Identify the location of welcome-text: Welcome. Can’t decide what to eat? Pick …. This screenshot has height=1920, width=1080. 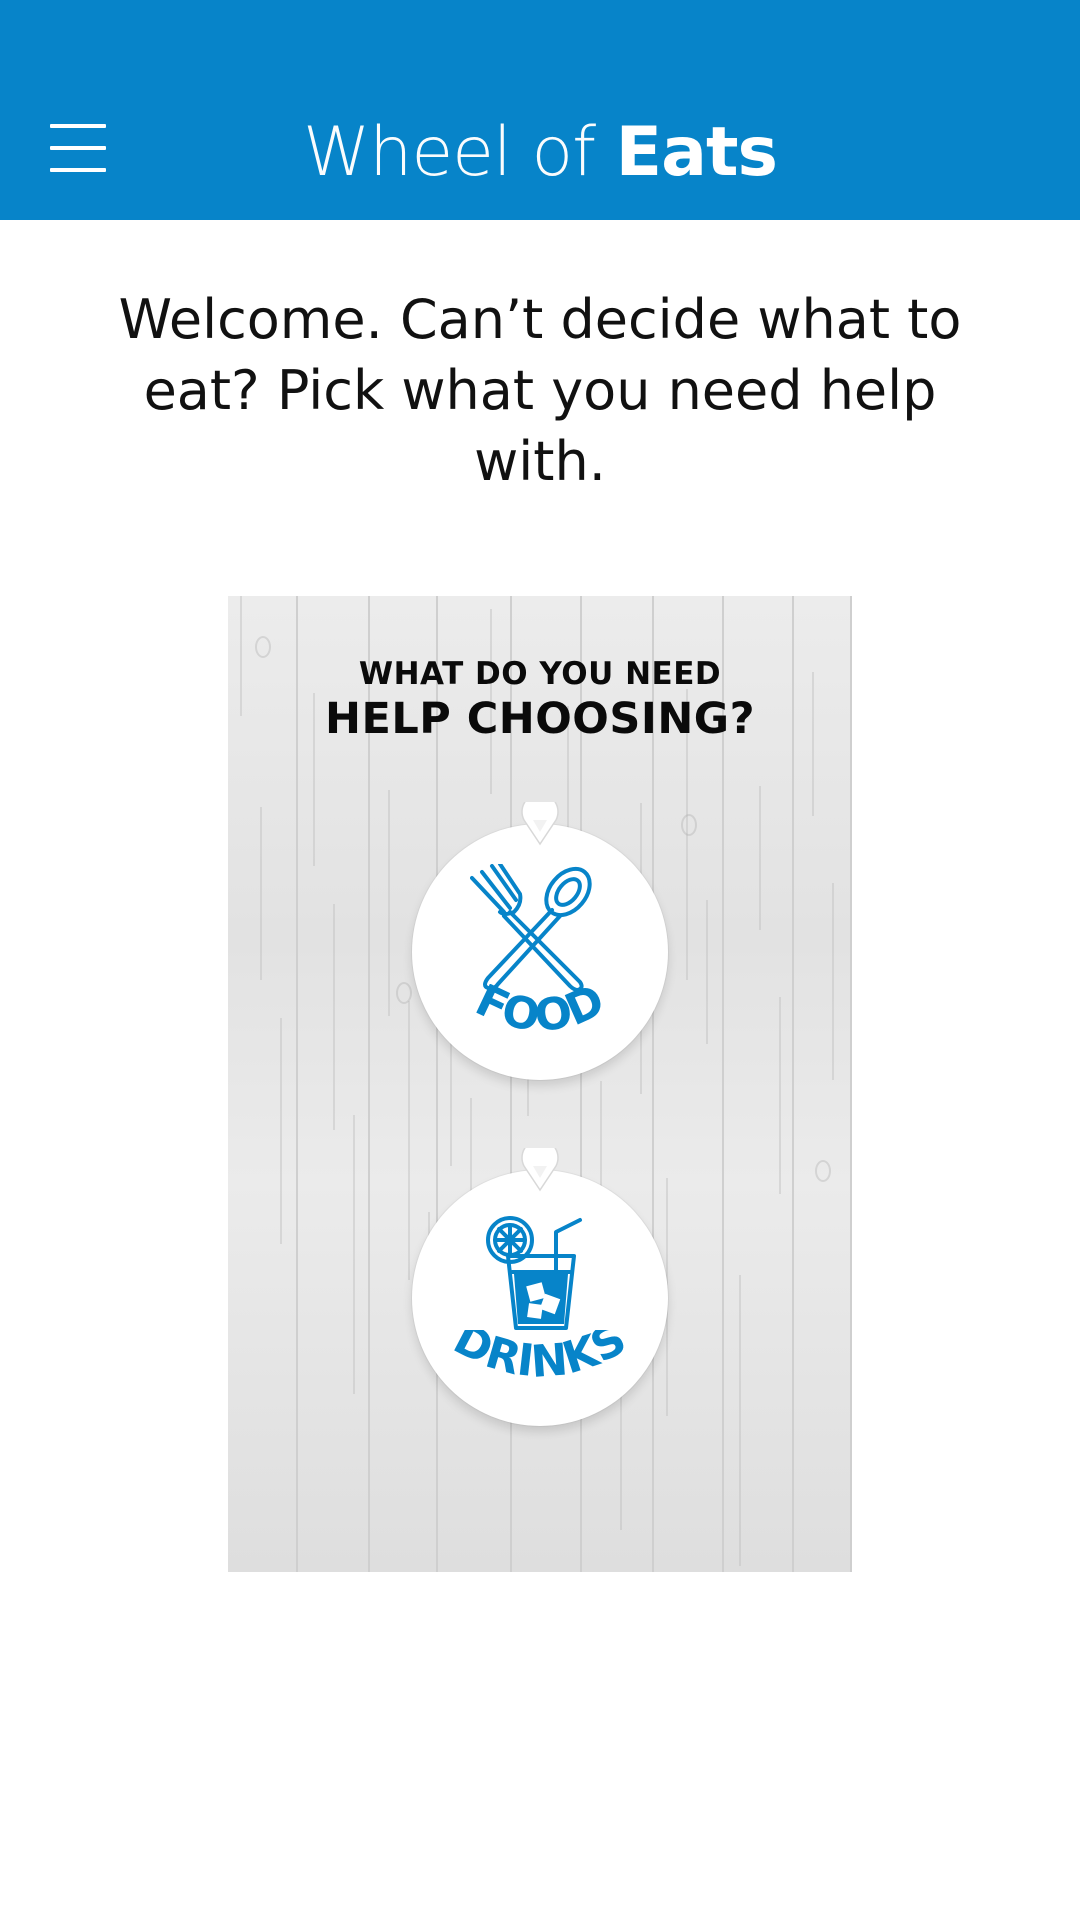
(540, 390).